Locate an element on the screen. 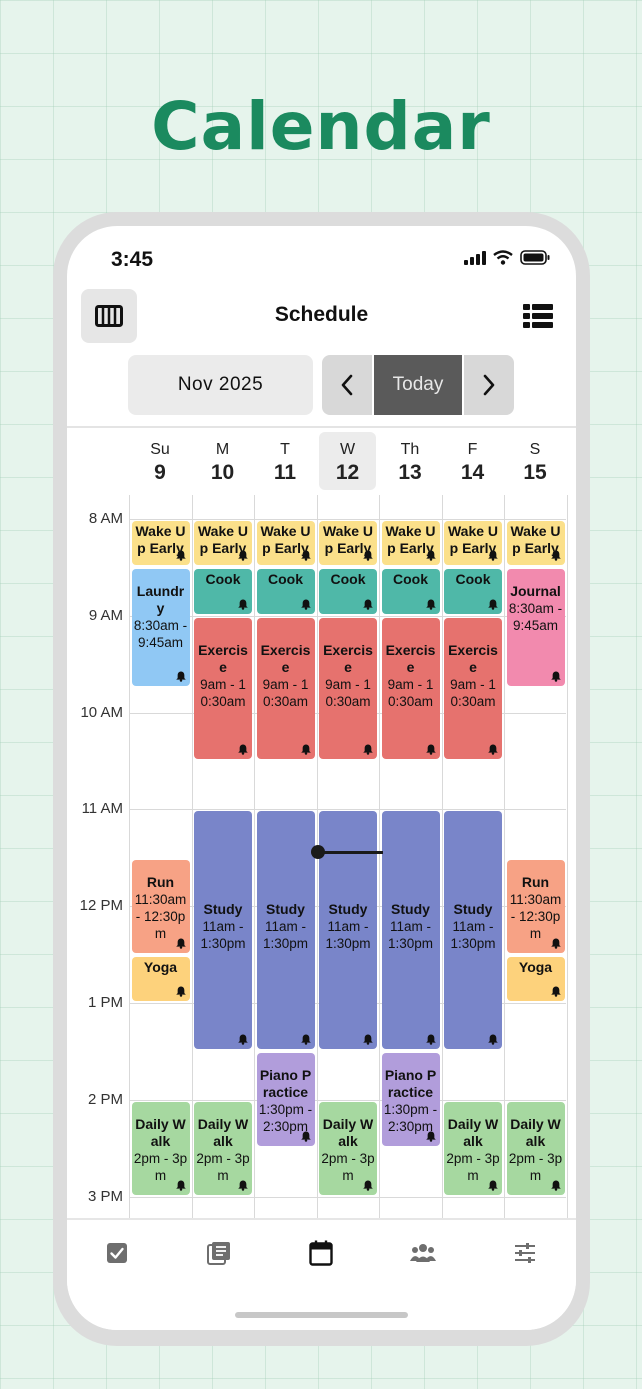  tab-journal is located at coordinates (219, 1253).